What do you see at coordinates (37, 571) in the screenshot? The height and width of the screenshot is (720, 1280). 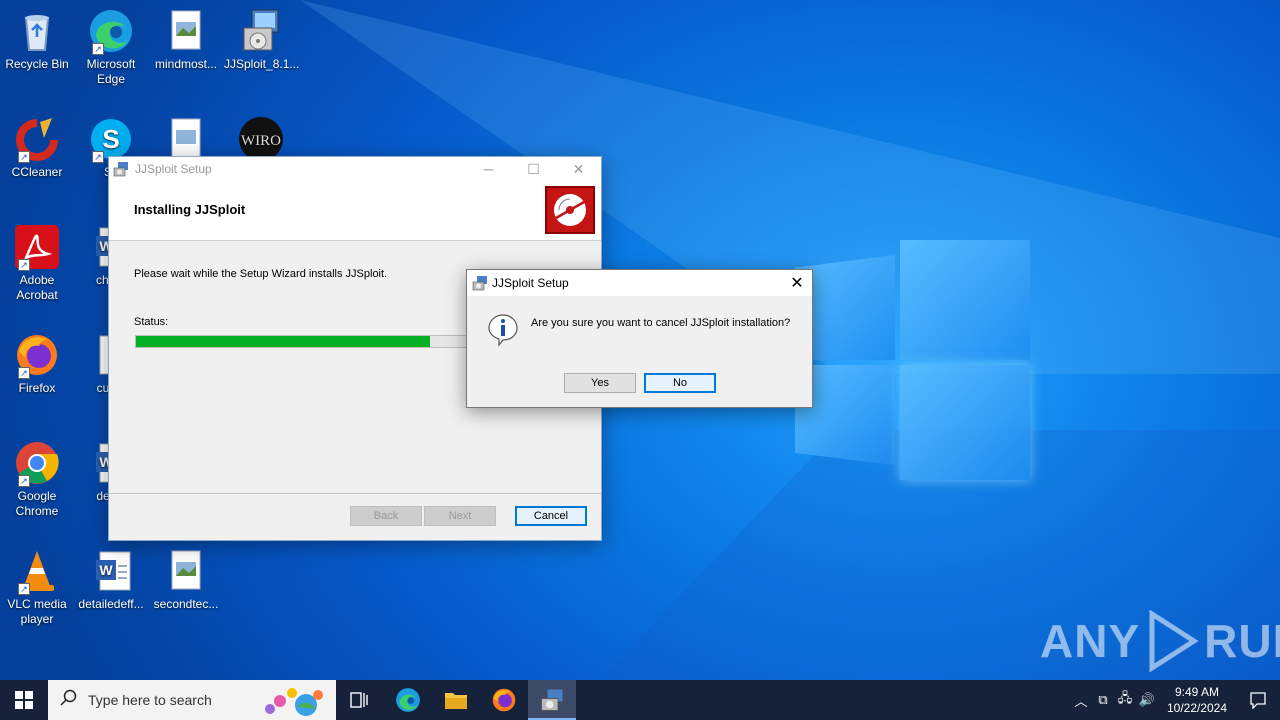 I see `vlc-icon: ↗` at bounding box center [37, 571].